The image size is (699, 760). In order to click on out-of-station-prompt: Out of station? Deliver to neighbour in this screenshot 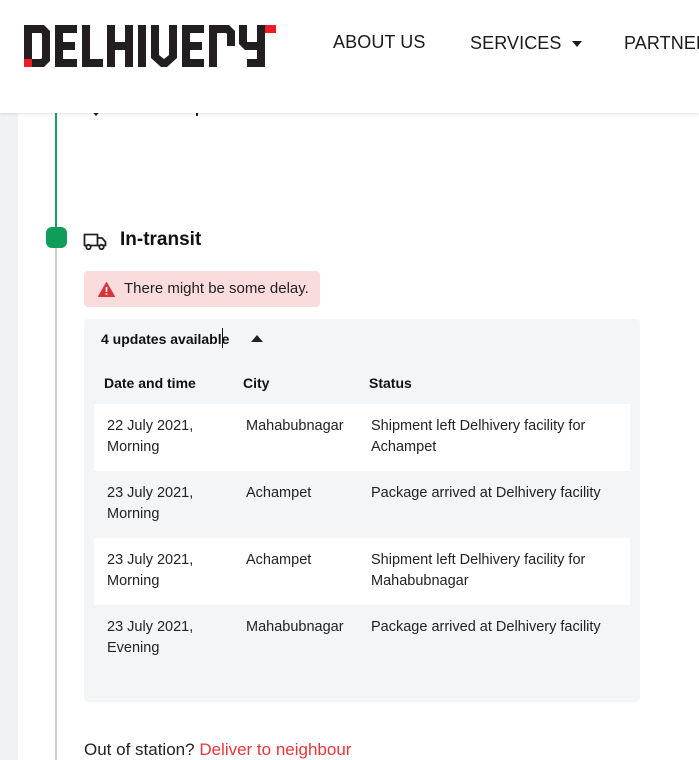, I will do `click(217, 750)`.